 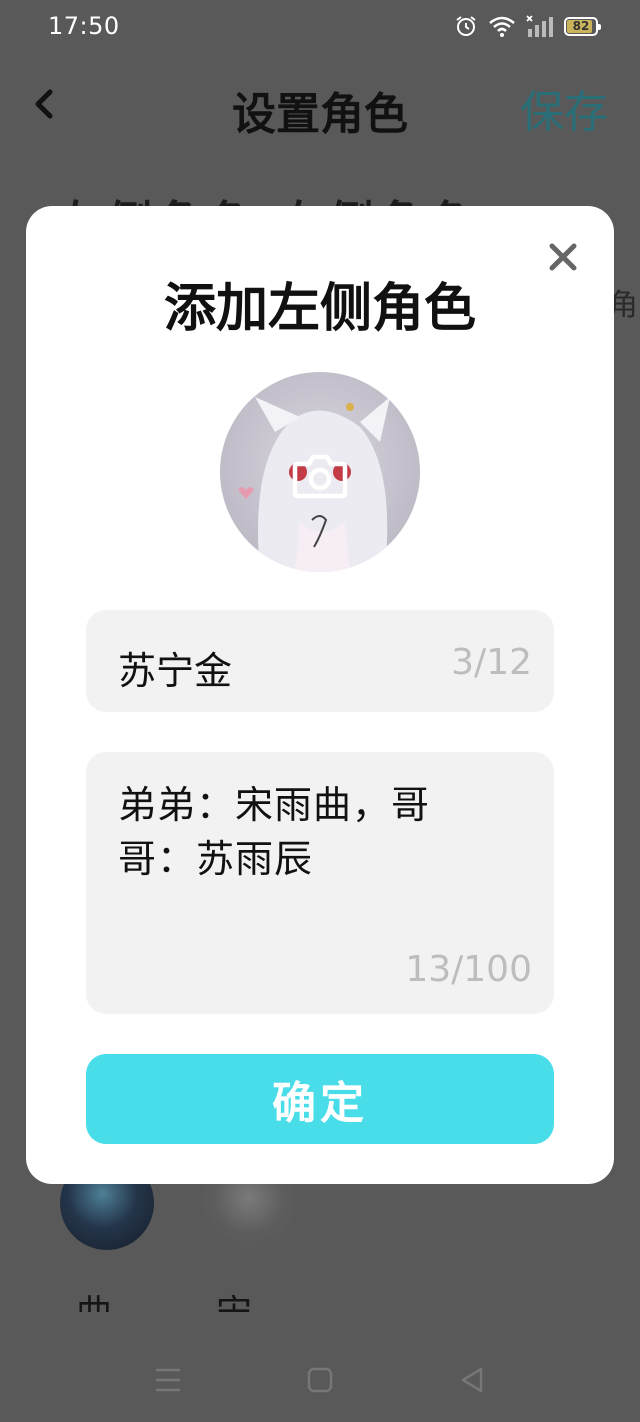 What do you see at coordinates (502, 26) in the screenshot?
I see `wifi-icon` at bounding box center [502, 26].